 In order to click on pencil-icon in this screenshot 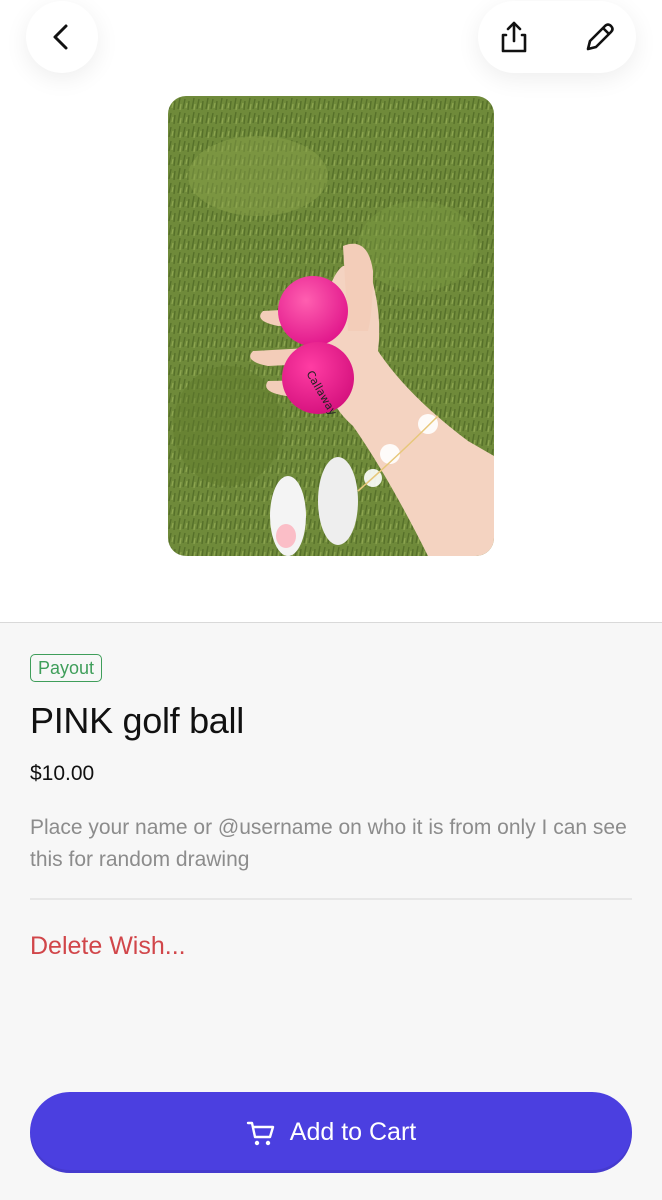, I will do `click(600, 37)`.